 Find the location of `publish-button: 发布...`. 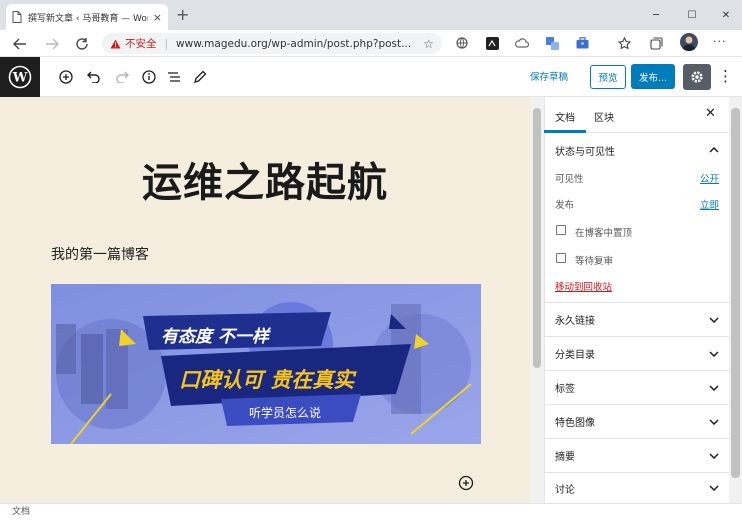

publish-button: 发布... is located at coordinates (653, 76).